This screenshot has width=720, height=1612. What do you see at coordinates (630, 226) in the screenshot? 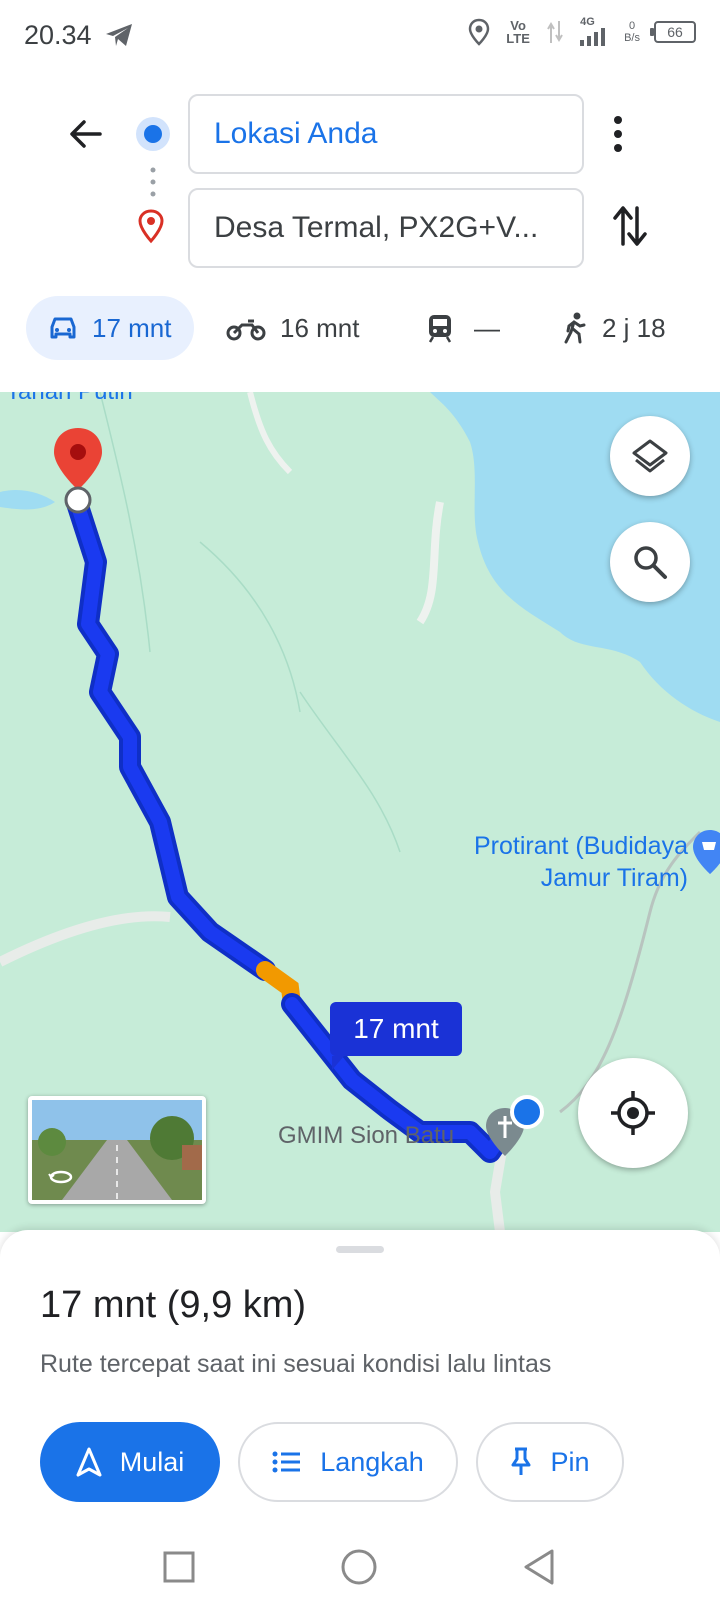
I see `swap-icon` at bounding box center [630, 226].